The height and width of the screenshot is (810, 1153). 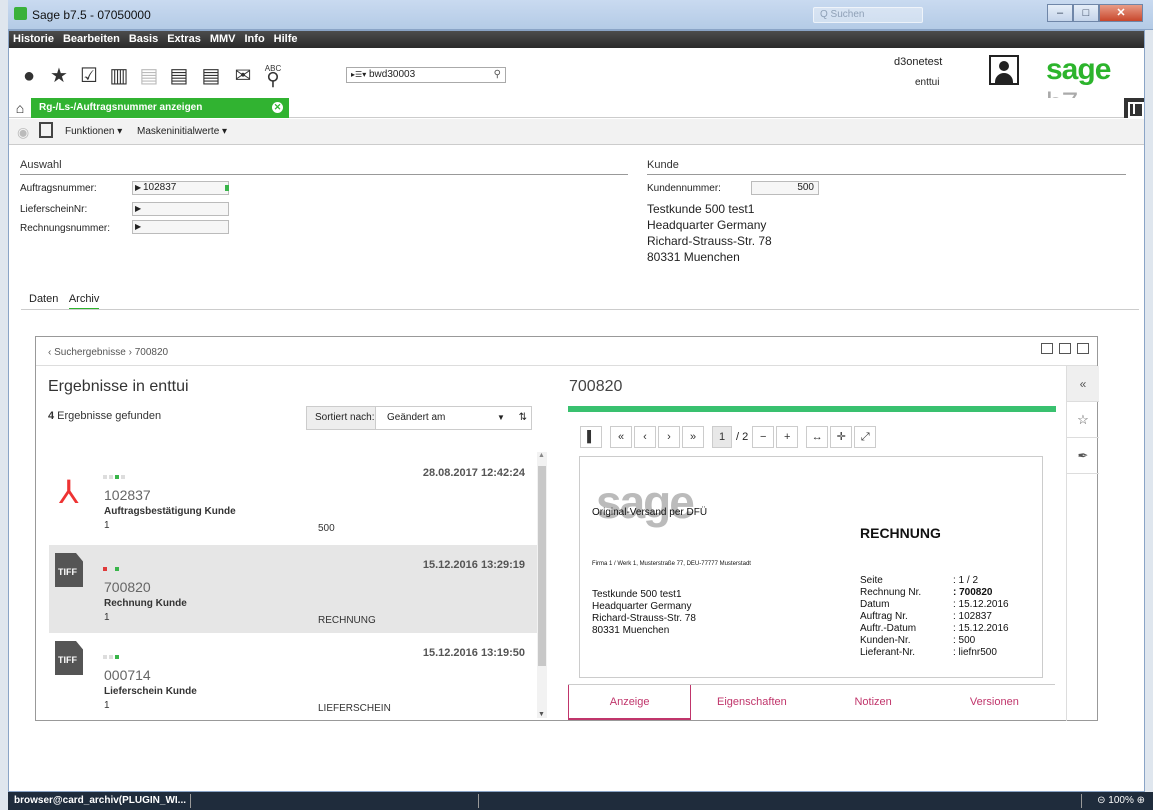 What do you see at coordinates (143, 39) in the screenshot?
I see `menu-basis: Basis` at bounding box center [143, 39].